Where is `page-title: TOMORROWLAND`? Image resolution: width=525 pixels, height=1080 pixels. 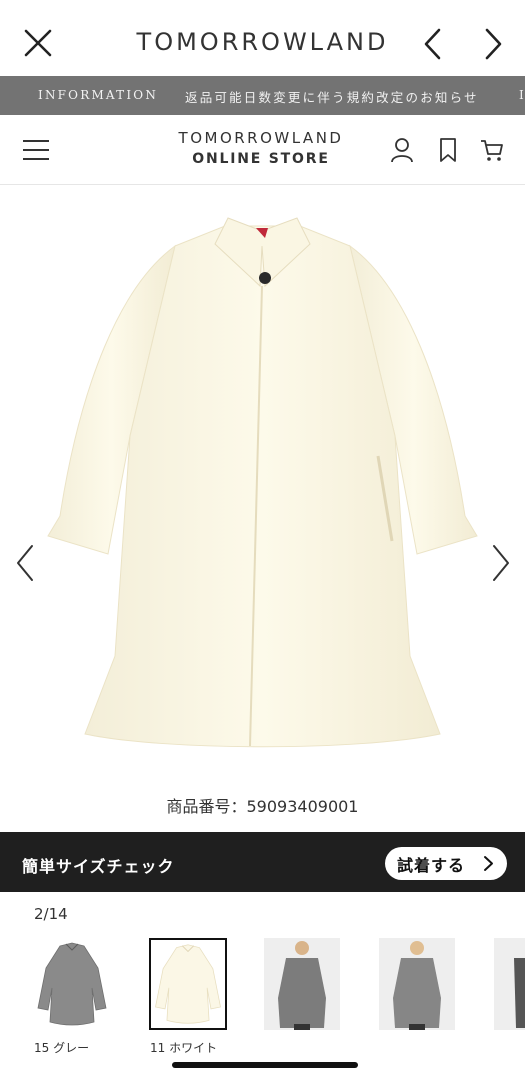 page-title: TOMORROWLAND is located at coordinates (262, 42).